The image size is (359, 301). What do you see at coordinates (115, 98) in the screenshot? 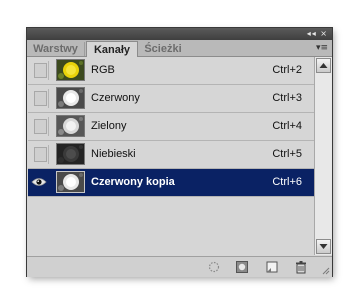
I see `channel-name: Czerwony` at bounding box center [115, 98].